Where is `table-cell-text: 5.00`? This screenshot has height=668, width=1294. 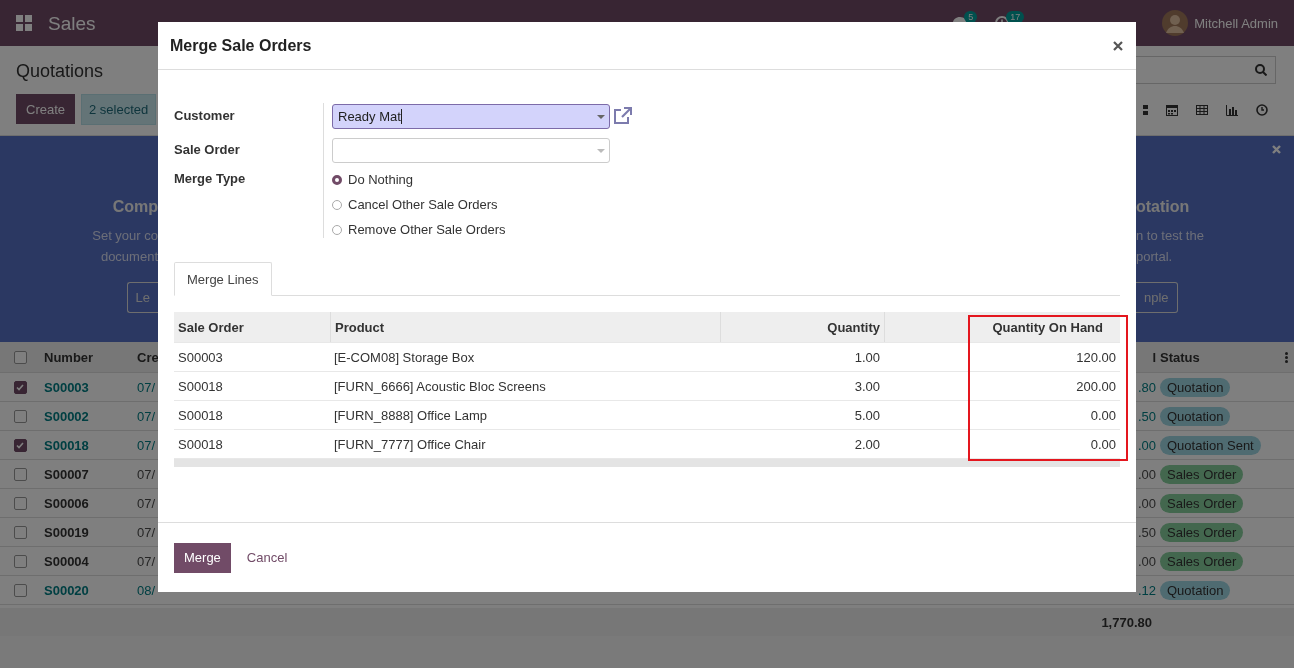
table-cell-text: 5.00 is located at coordinates (867, 415).